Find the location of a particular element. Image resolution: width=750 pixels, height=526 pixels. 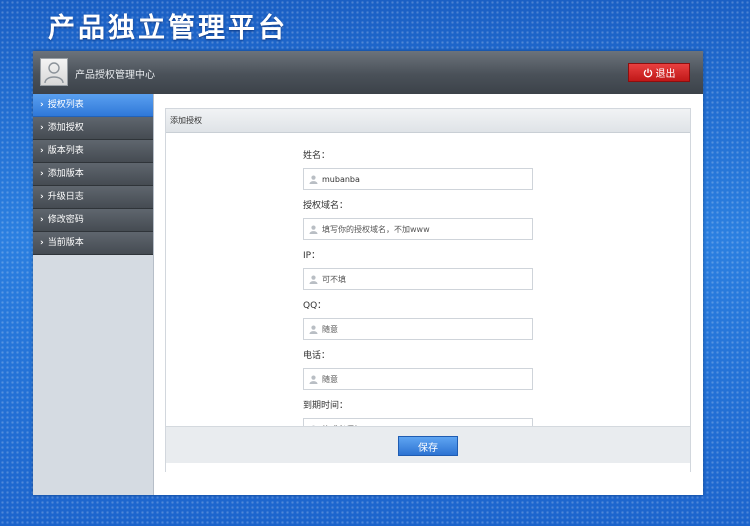

phone-field-box is located at coordinates (418, 379).